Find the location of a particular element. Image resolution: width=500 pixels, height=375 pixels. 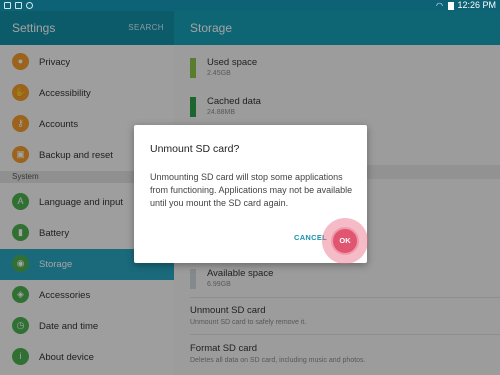

clock: 12:26 PM is located at coordinates (476, 5).